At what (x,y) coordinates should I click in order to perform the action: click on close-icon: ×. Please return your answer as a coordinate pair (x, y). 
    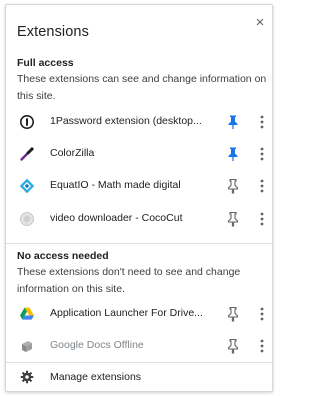
    Looking at the image, I should click on (260, 22).